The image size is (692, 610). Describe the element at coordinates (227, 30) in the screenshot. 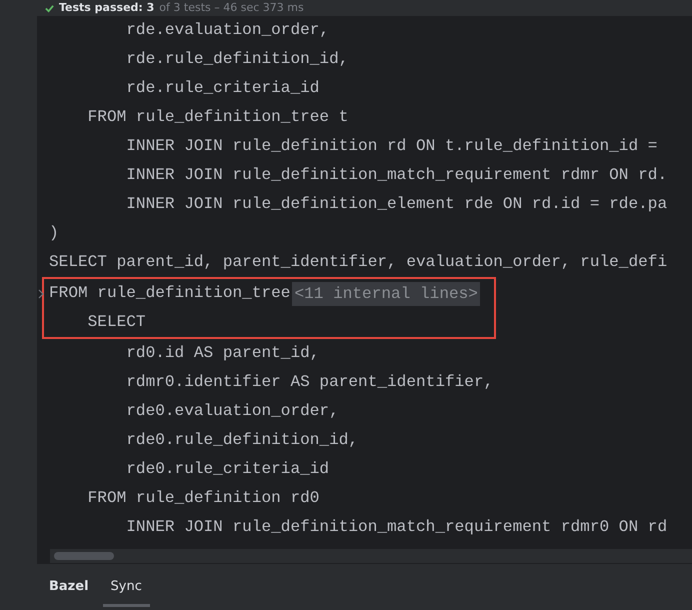

I see `code-line: rde.evaluation_order,` at that location.